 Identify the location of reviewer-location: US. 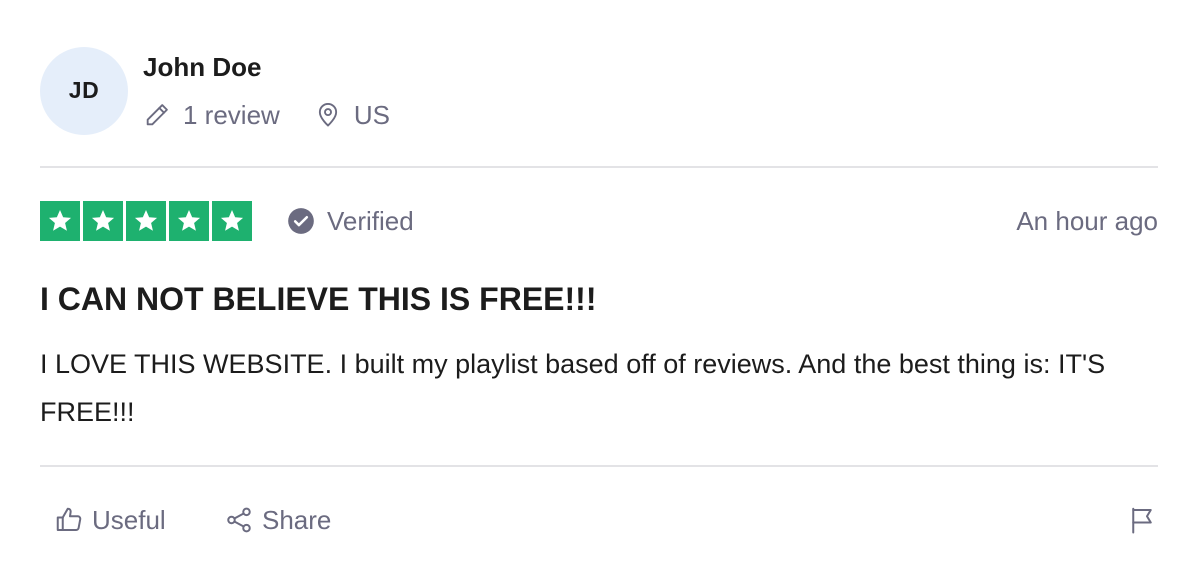
(352, 115).